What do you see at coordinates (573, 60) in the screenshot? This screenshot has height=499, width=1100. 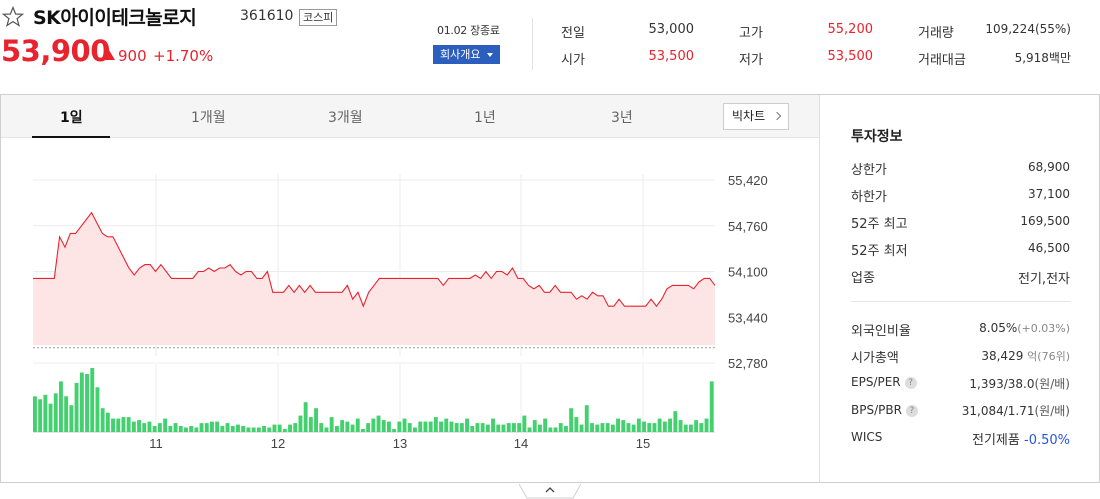 I see `quote-label-open: 시가` at bounding box center [573, 60].